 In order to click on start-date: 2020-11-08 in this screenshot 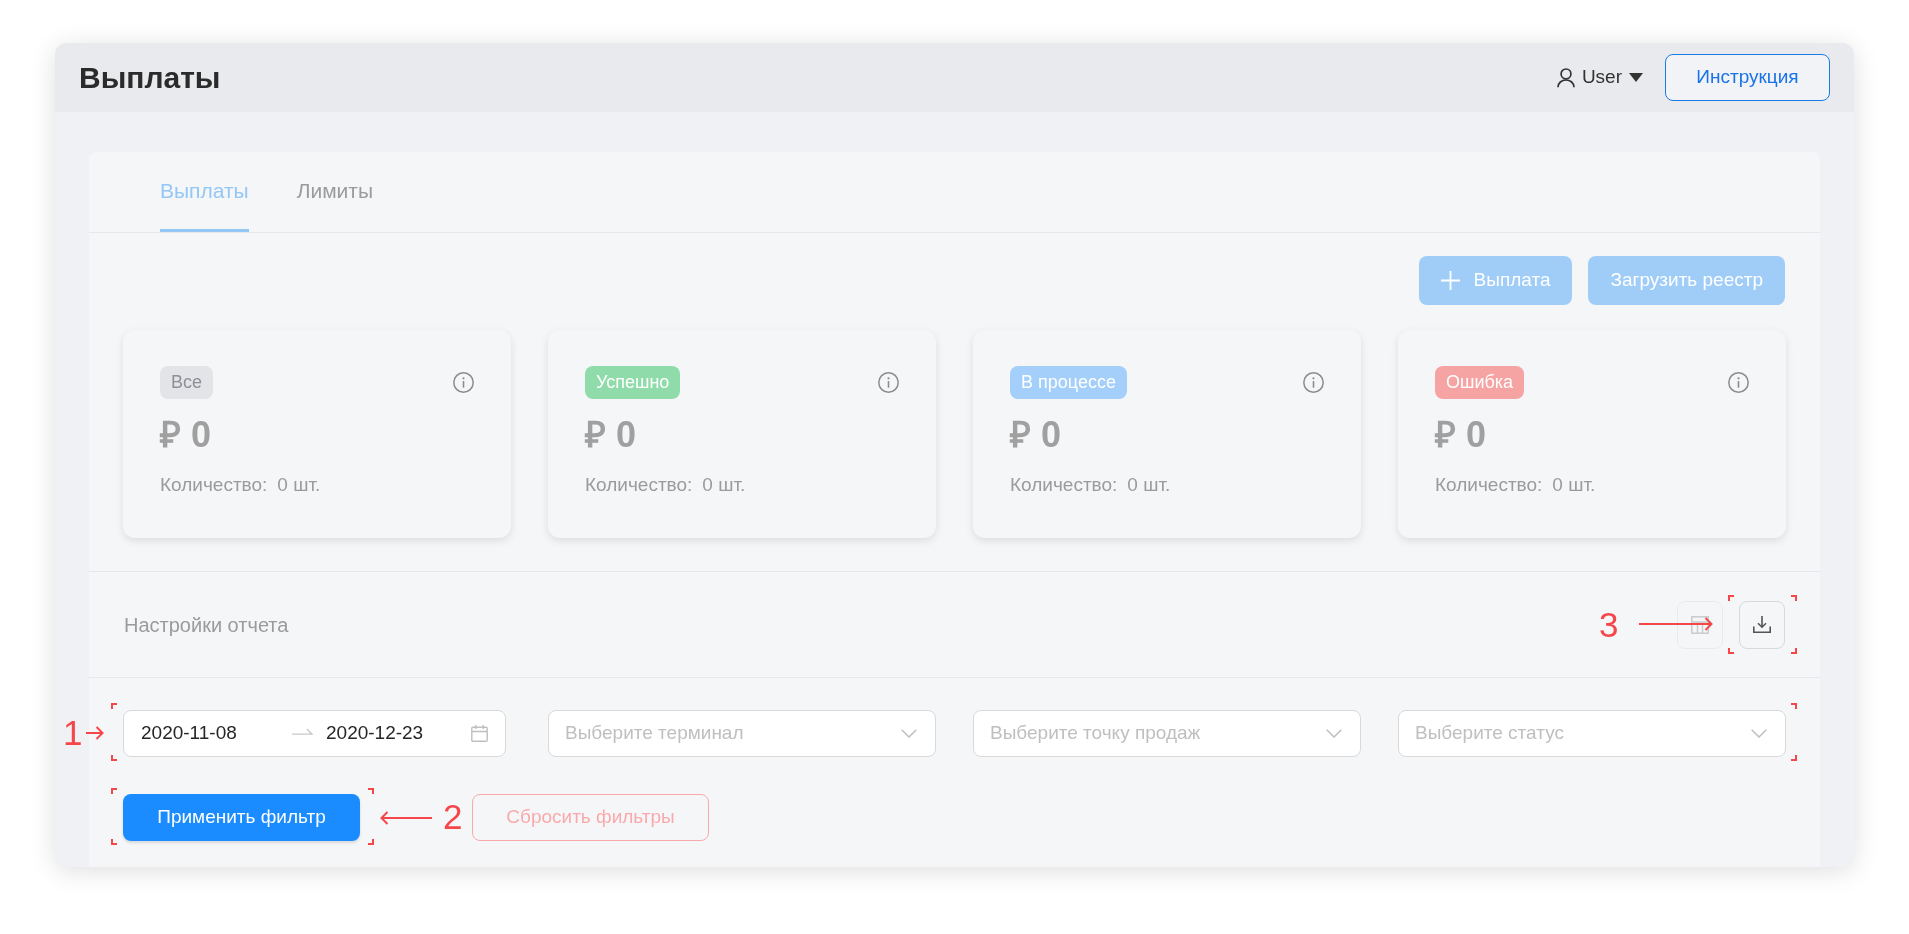, I will do `click(216, 733)`.